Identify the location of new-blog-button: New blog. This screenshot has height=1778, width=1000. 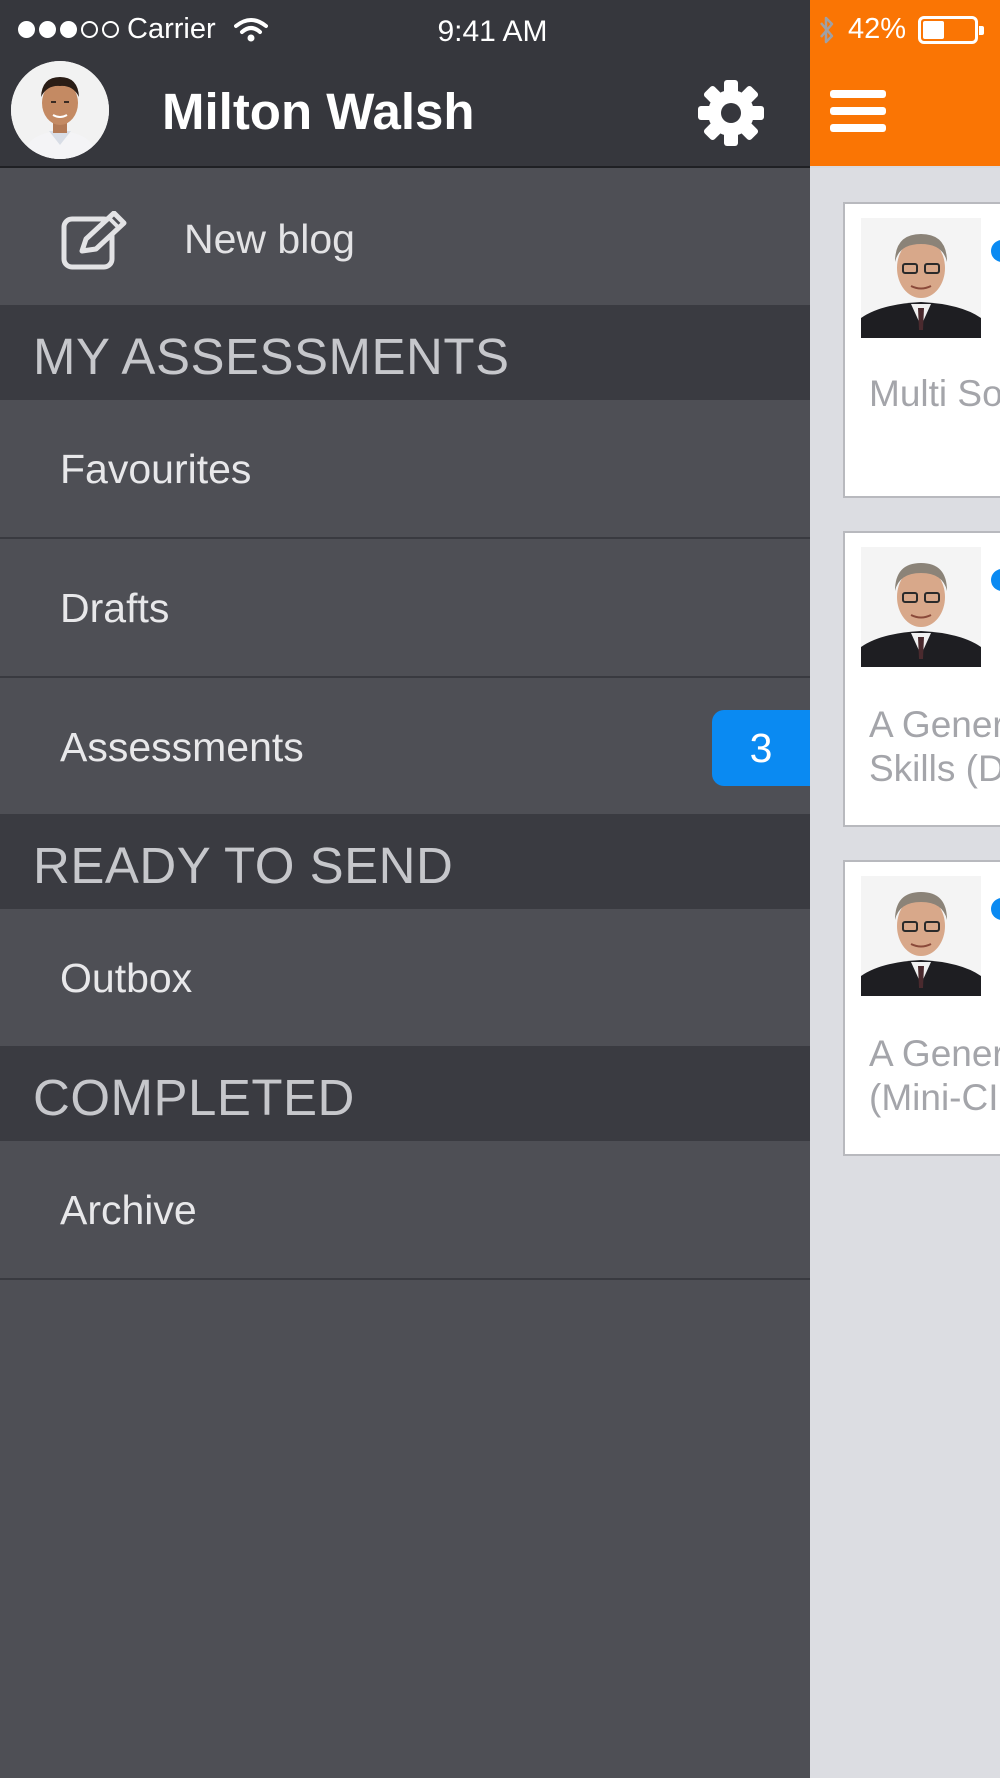
(405, 236).